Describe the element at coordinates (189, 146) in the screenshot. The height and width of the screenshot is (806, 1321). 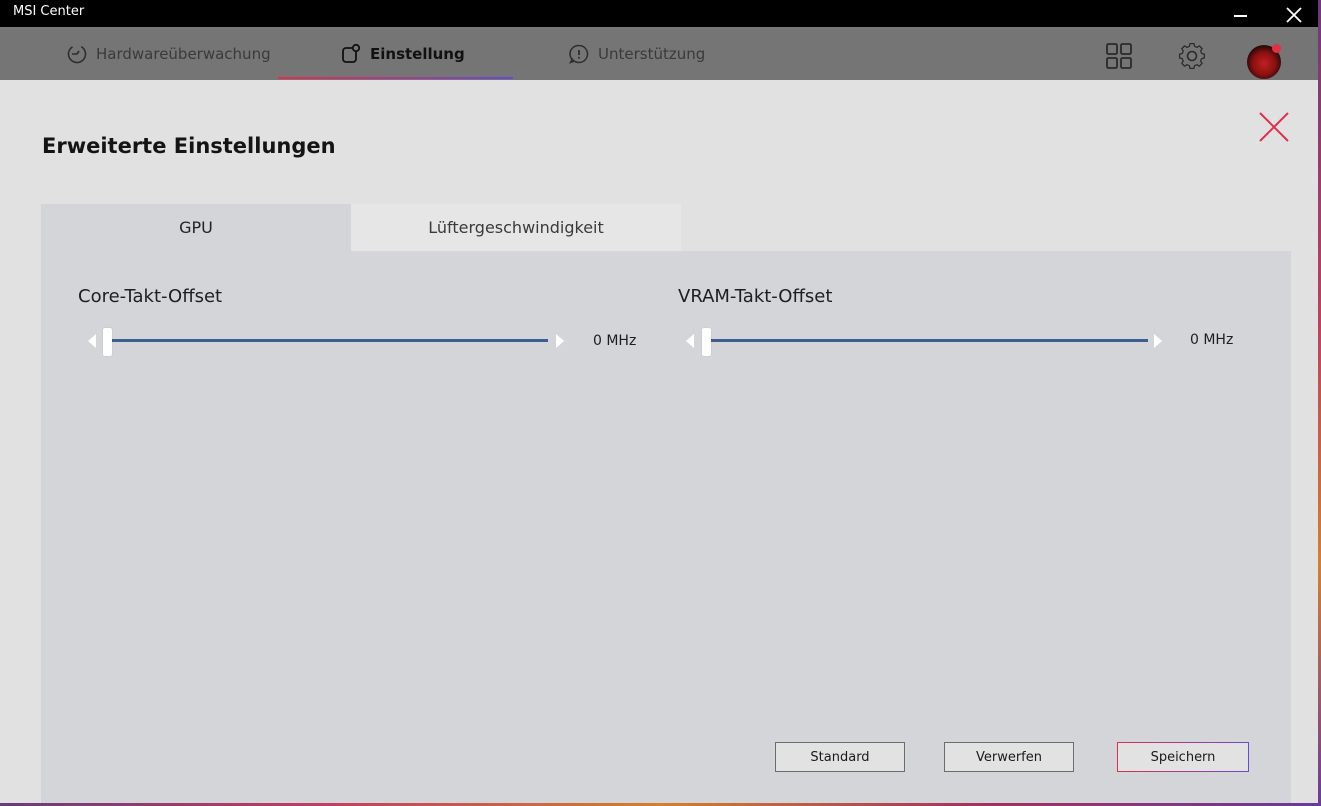
I see `page-title: Erweiterte Einstellungen` at that location.